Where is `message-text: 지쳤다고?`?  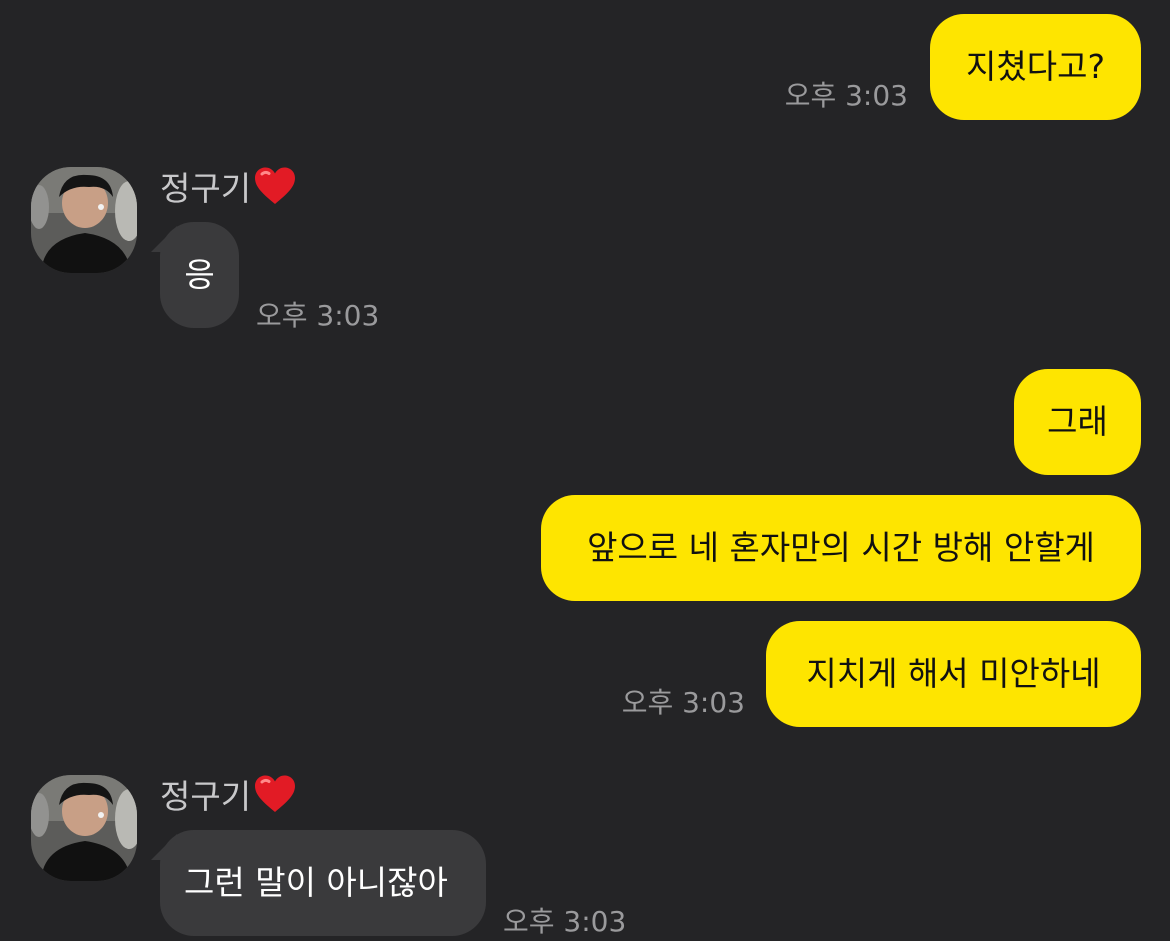
message-text: 지쳤다고? is located at coordinates (1035, 66).